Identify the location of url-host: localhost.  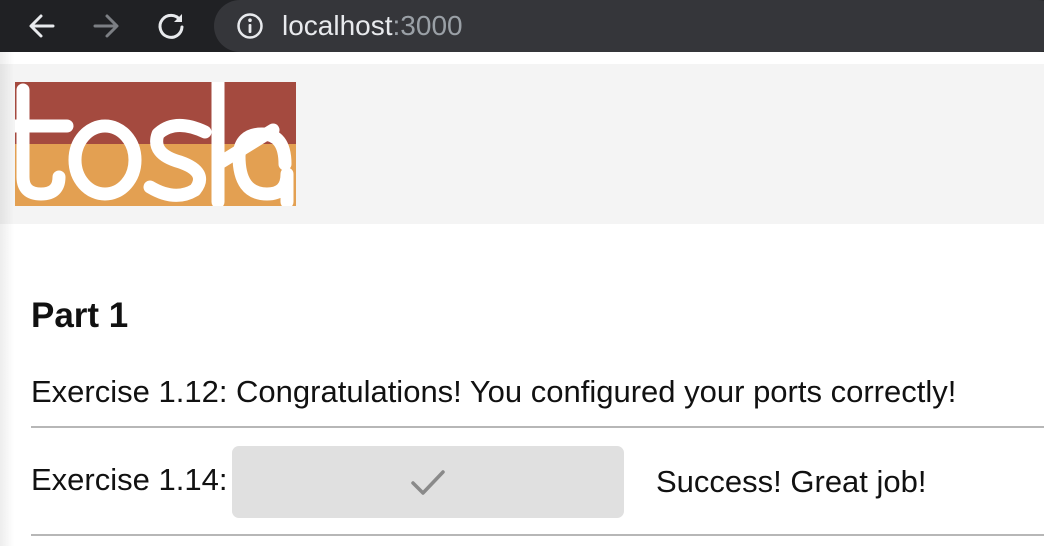
(337, 25).